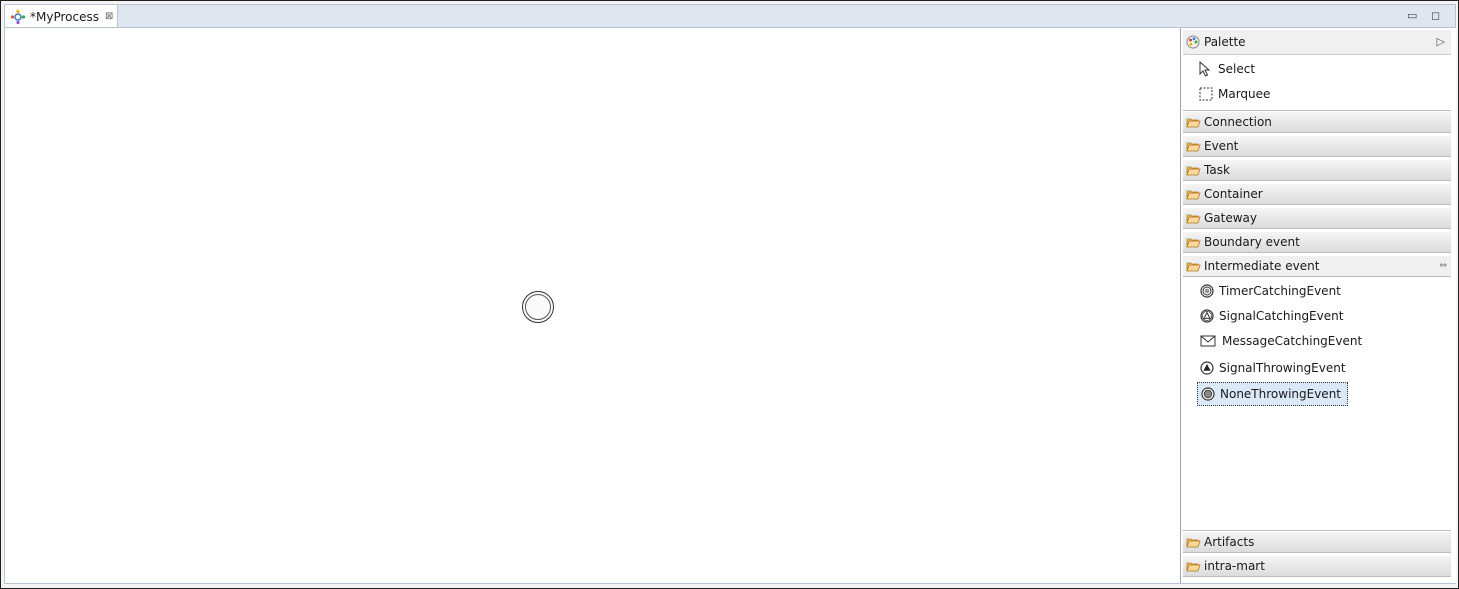 This screenshot has height=589, width=1459. I want to click on select-tool-label: Select, so click(1237, 69).